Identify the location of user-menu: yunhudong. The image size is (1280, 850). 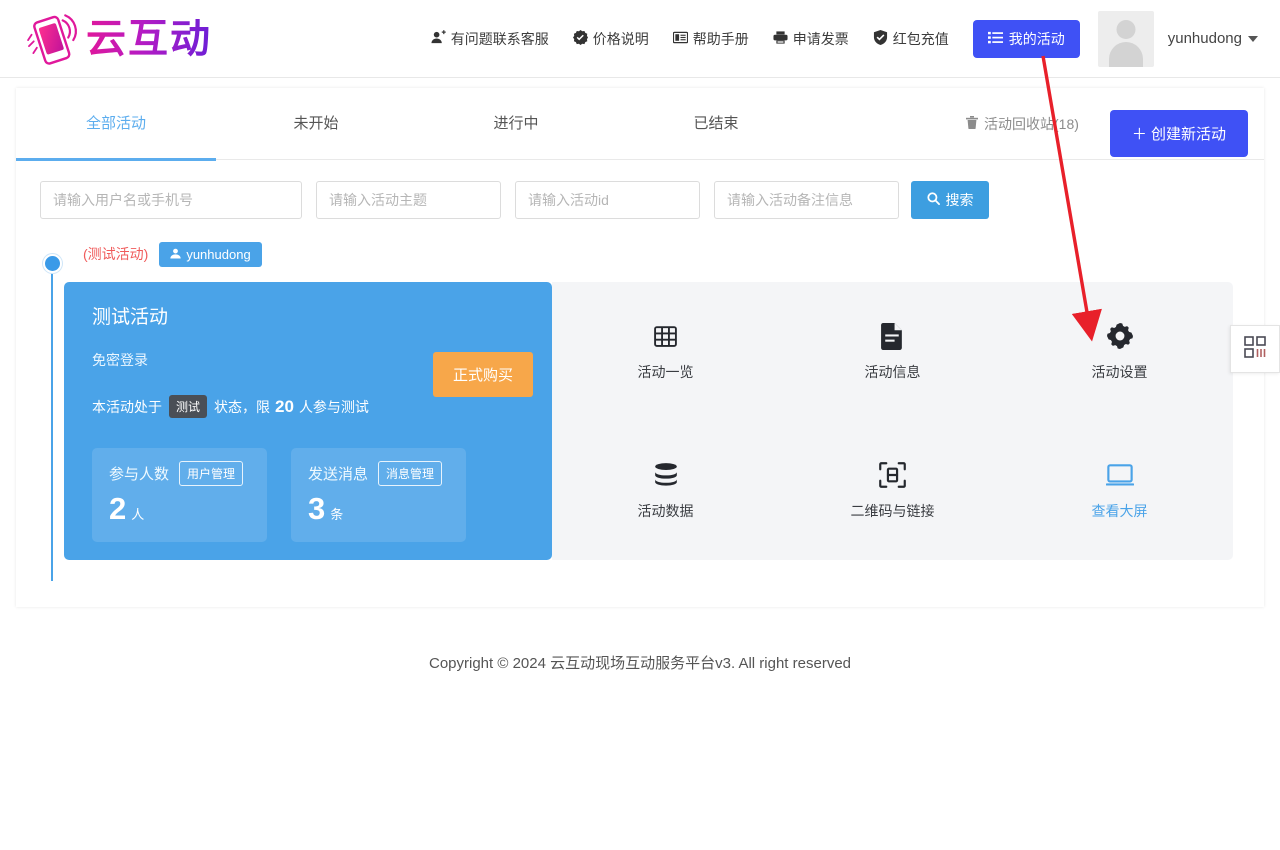
(1213, 38).